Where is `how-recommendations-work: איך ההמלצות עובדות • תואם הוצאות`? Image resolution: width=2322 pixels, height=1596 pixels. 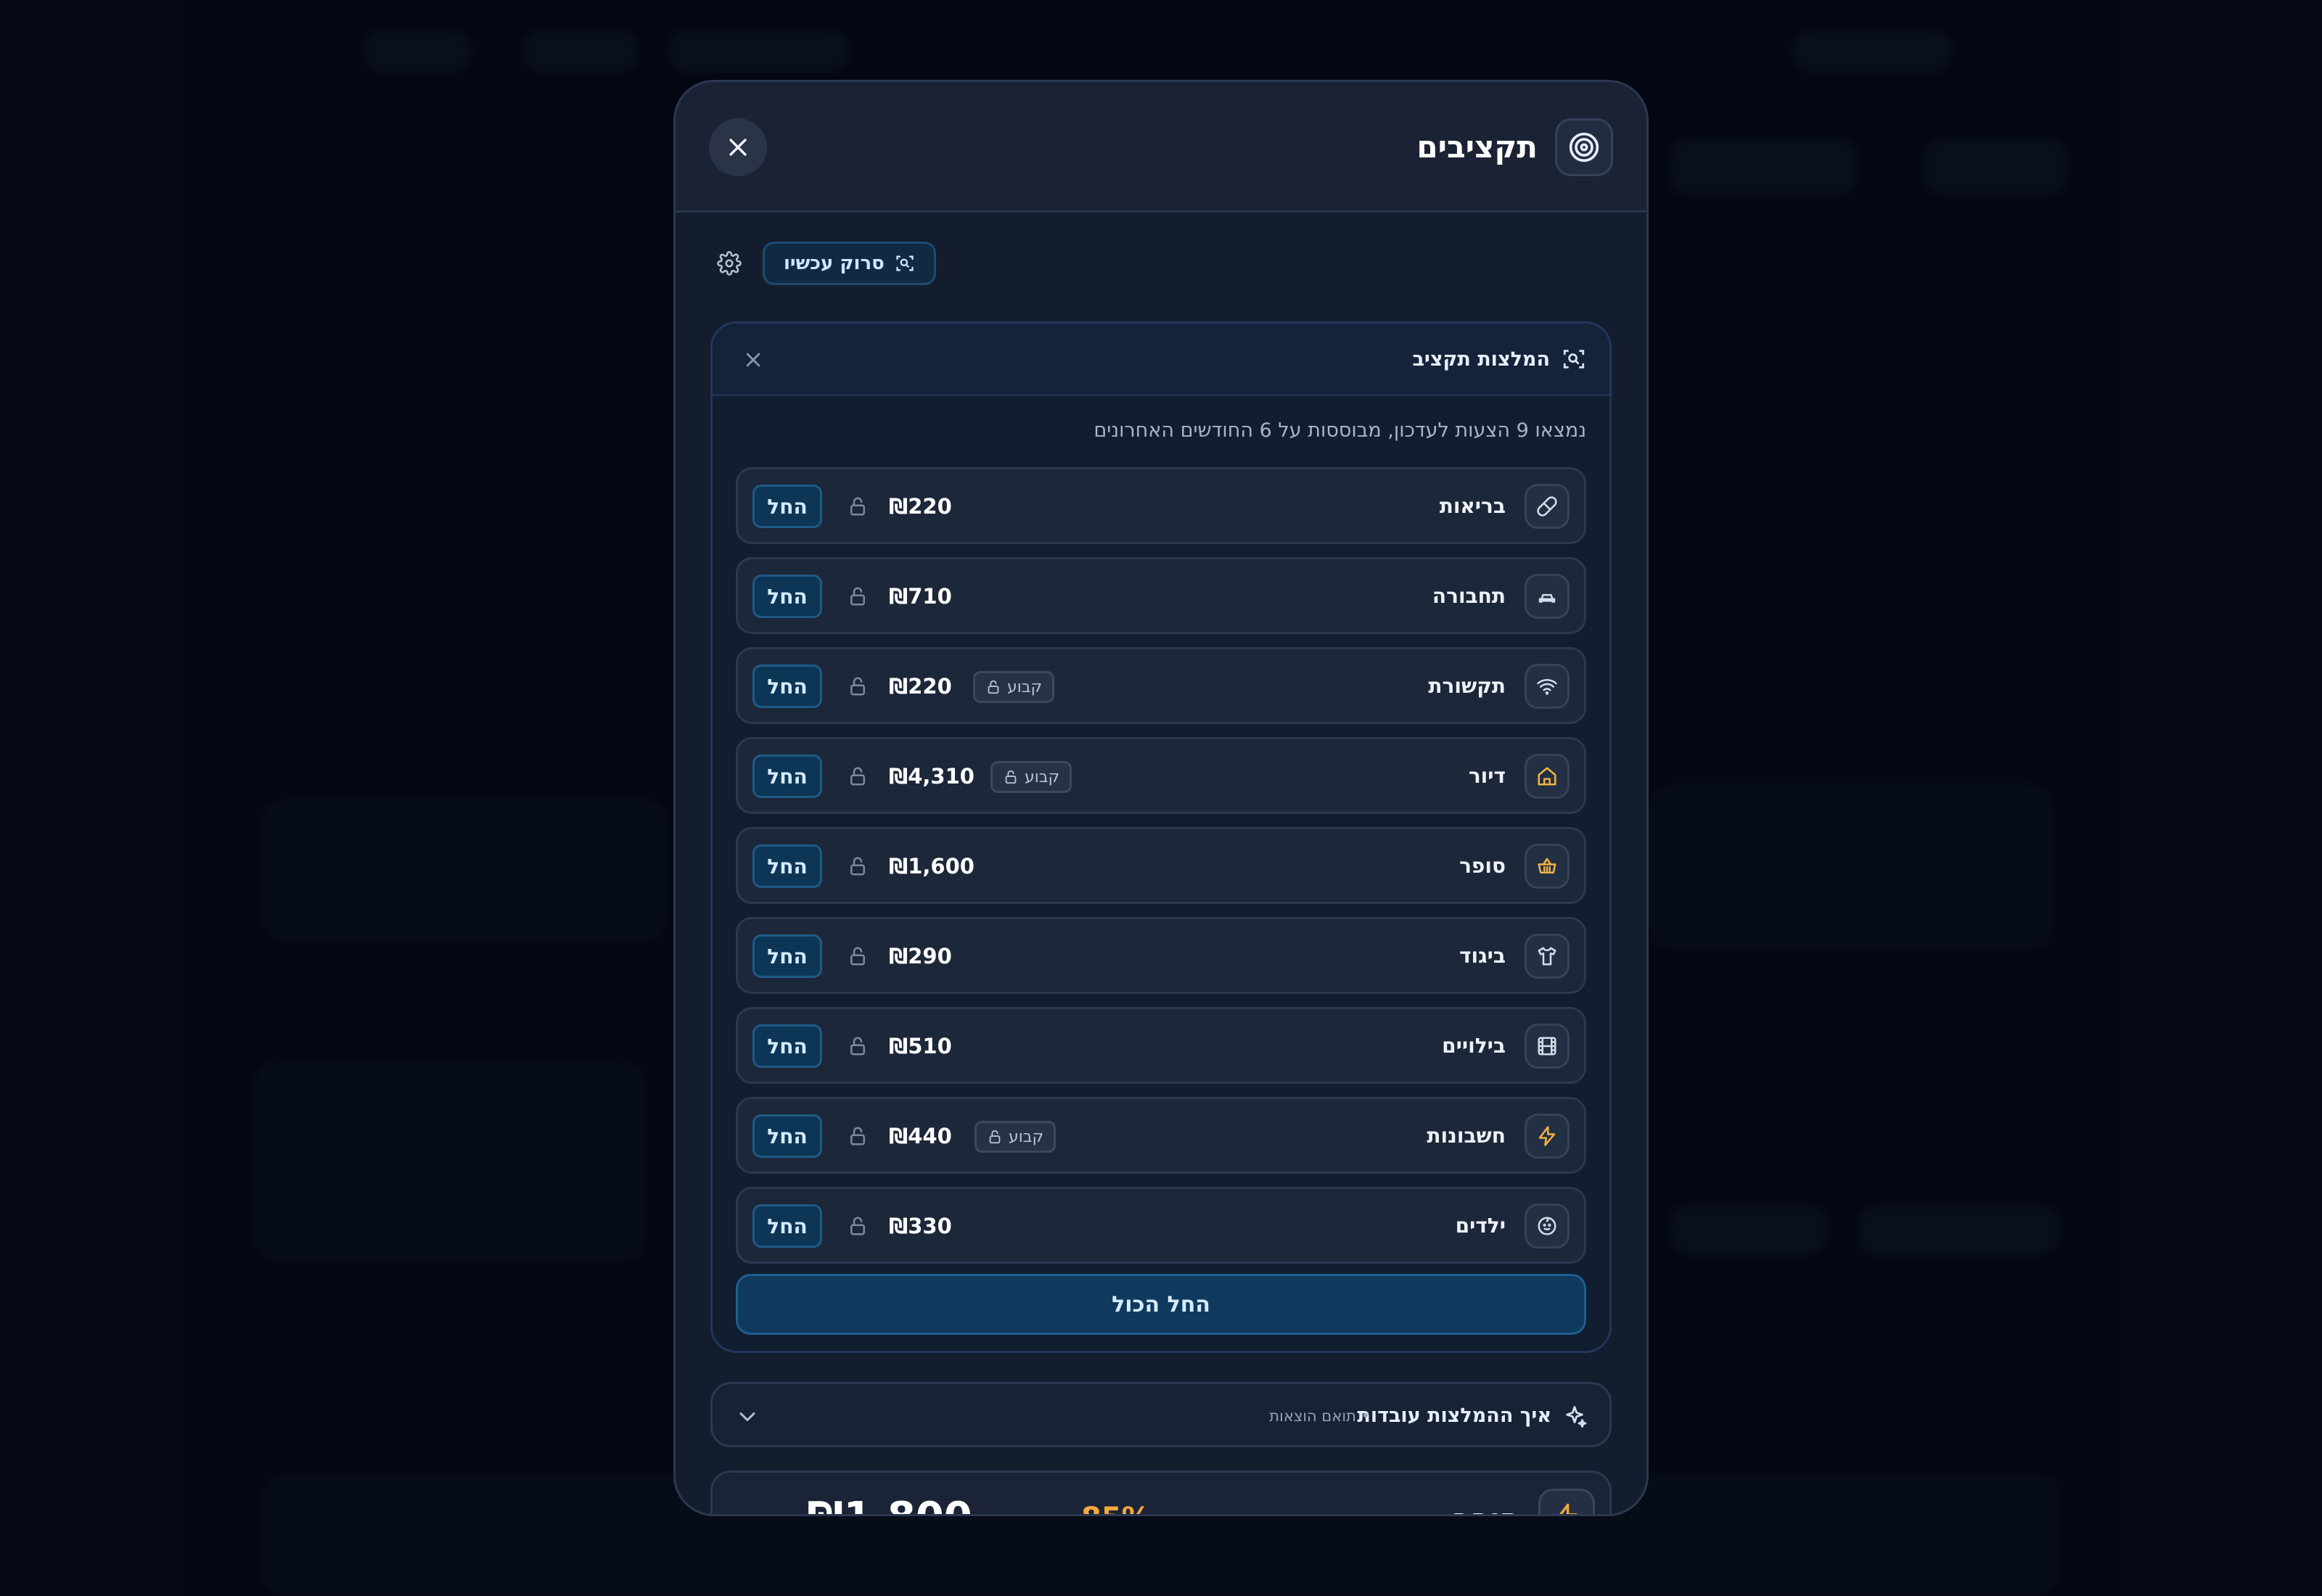
how-recommendations-work: איך ההמלצות עובדות • תואם הוצאות is located at coordinates (1161, 1414).